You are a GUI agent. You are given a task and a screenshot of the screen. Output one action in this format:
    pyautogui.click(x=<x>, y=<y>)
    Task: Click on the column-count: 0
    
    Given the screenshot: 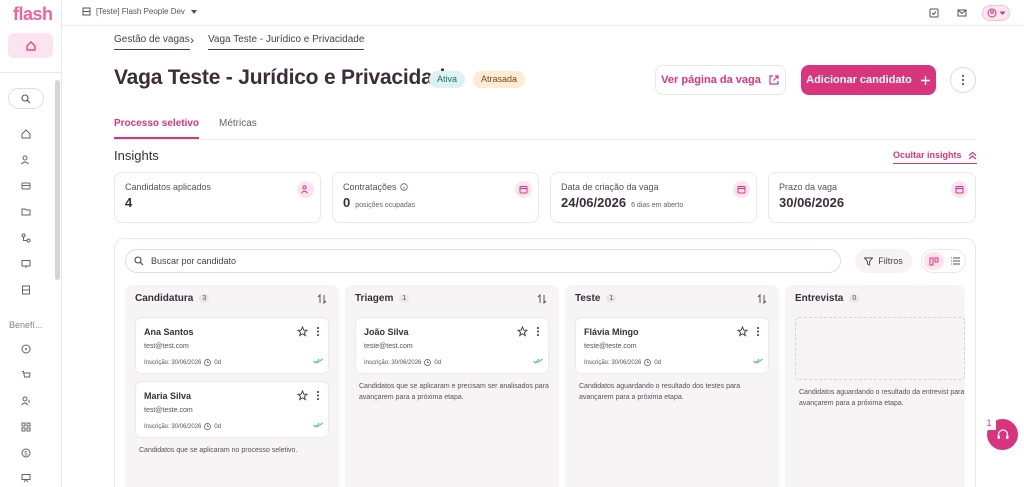 What is the action you would take?
    pyautogui.click(x=854, y=298)
    